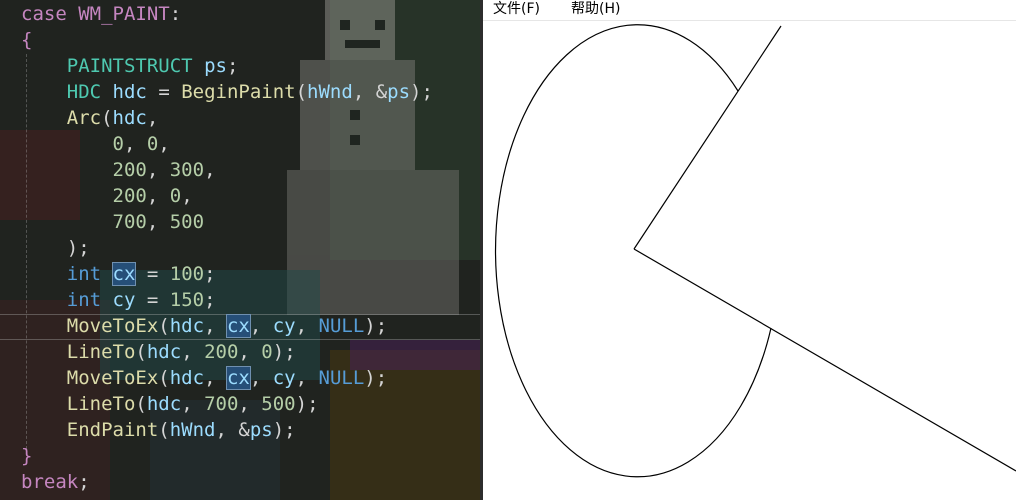  Describe the element at coordinates (118, 170) in the screenshot. I see `code-line: 200, 300,` at that location.